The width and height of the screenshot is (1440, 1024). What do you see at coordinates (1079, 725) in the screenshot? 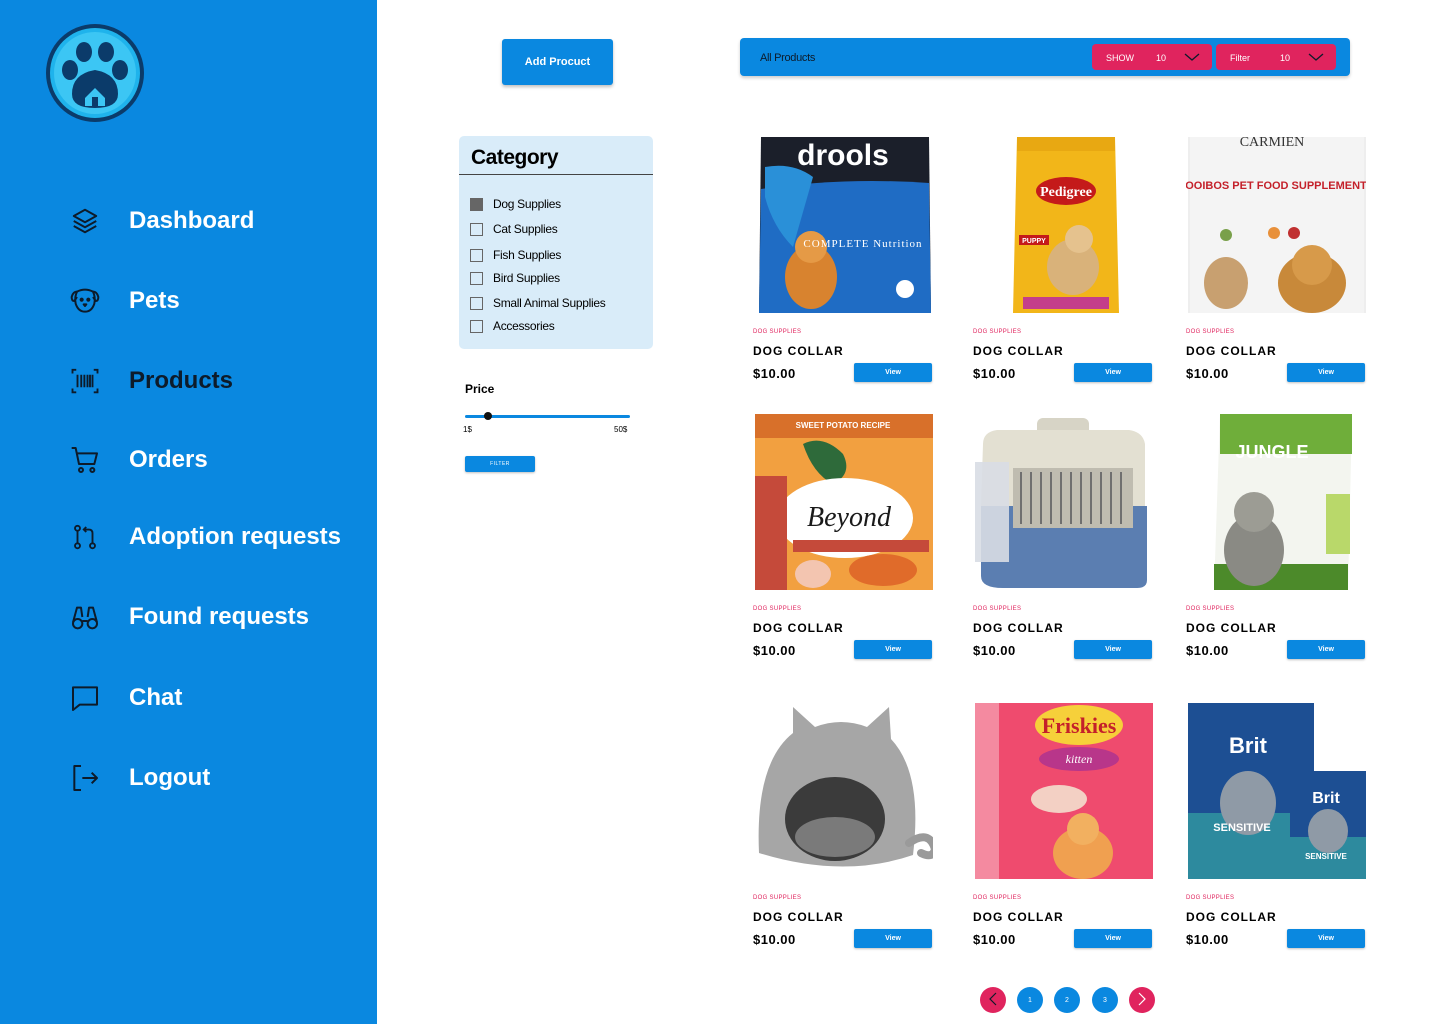
I see `brand-text: Friskies` at bounding box center [1079, 725].